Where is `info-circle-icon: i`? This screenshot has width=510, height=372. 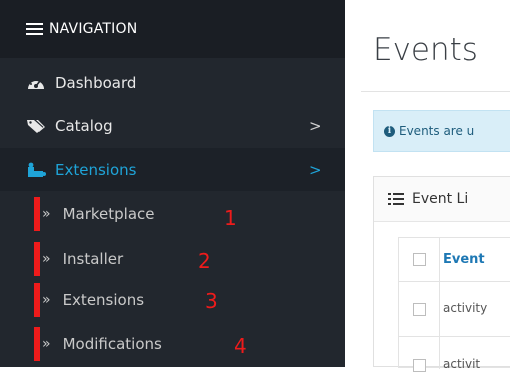
info-circle-icon: i is located at coordinates (389, 131).